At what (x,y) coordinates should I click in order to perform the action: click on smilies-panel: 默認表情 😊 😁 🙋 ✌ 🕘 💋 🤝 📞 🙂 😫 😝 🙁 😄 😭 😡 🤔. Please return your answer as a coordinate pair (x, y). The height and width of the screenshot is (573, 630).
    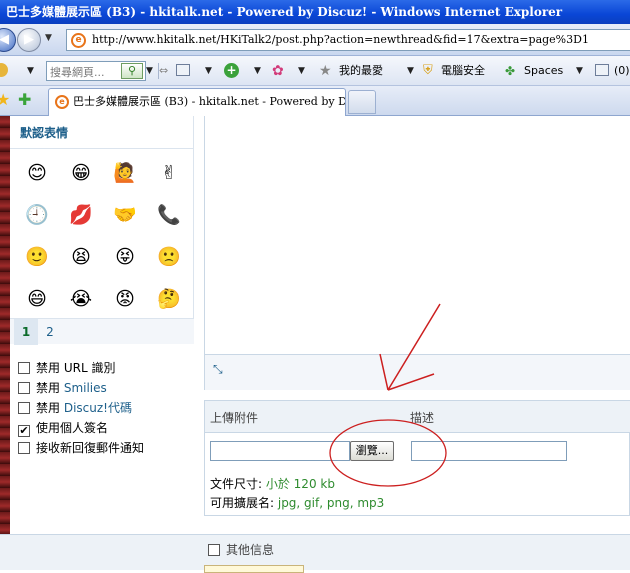
    Looking at the image, I should click on (102, 230).